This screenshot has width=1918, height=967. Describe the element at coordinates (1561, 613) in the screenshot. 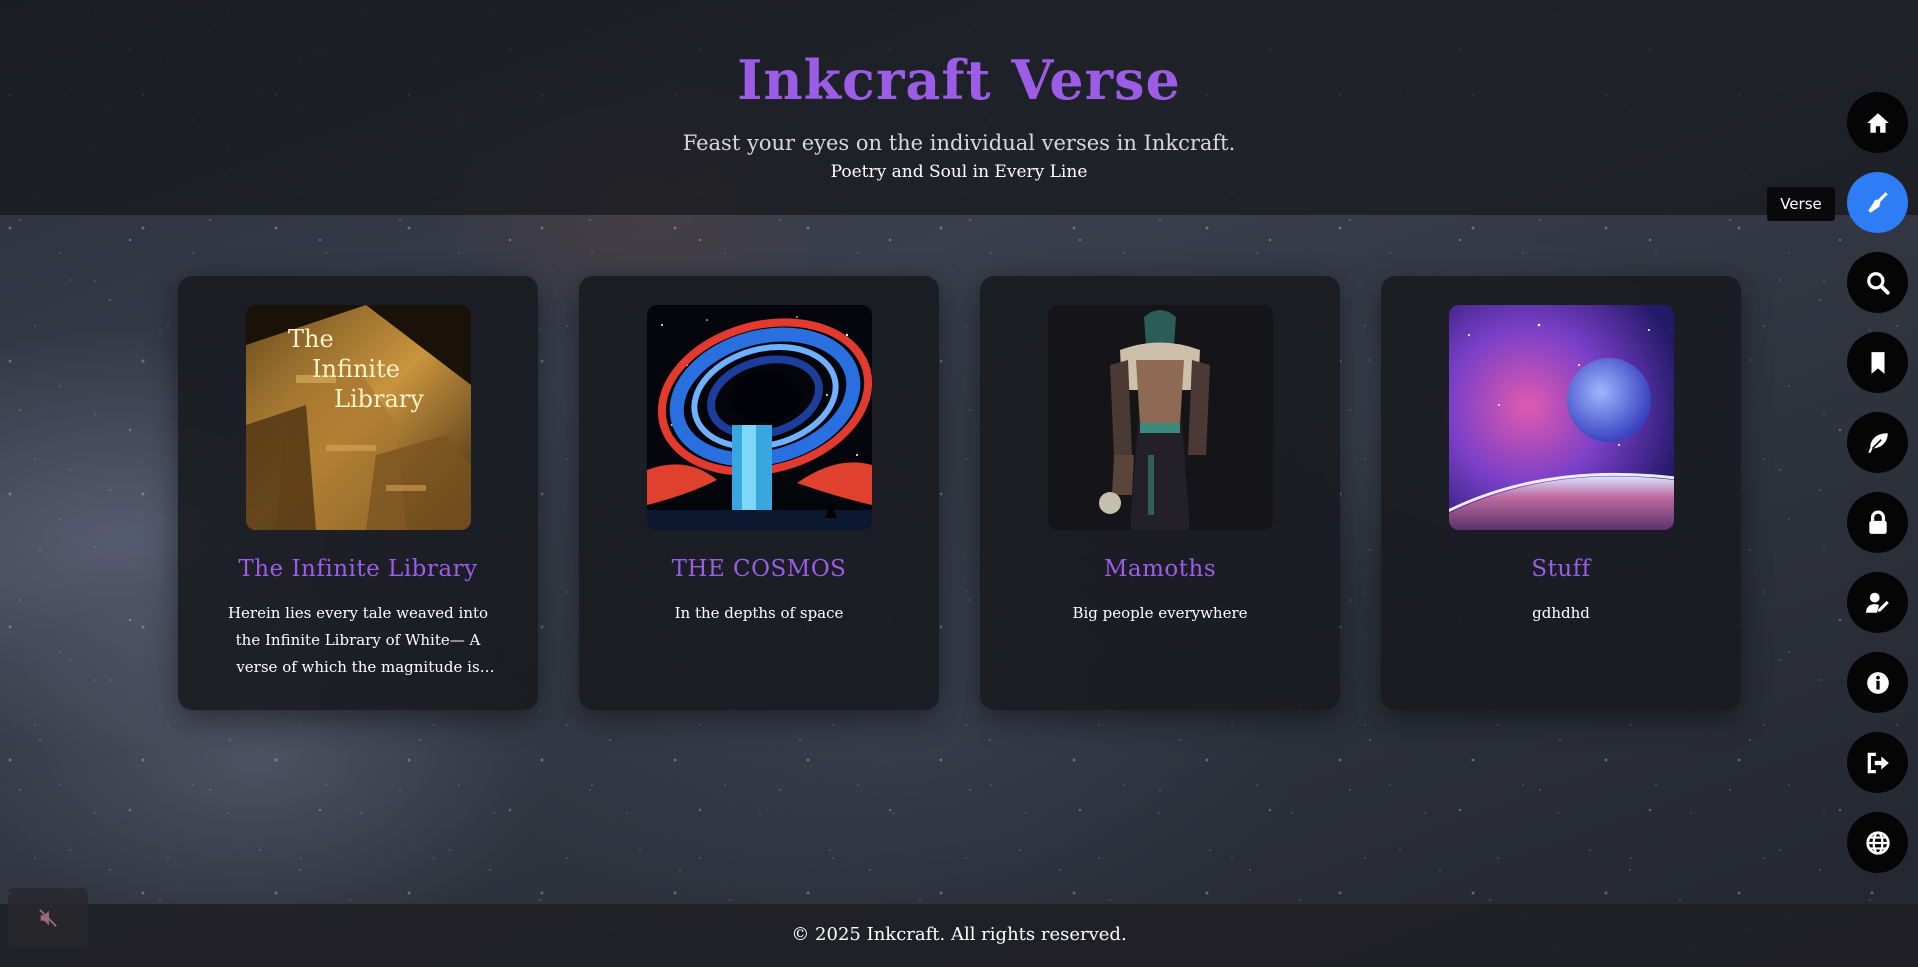

I see `verse-card-description: gdhdhd` at that location.